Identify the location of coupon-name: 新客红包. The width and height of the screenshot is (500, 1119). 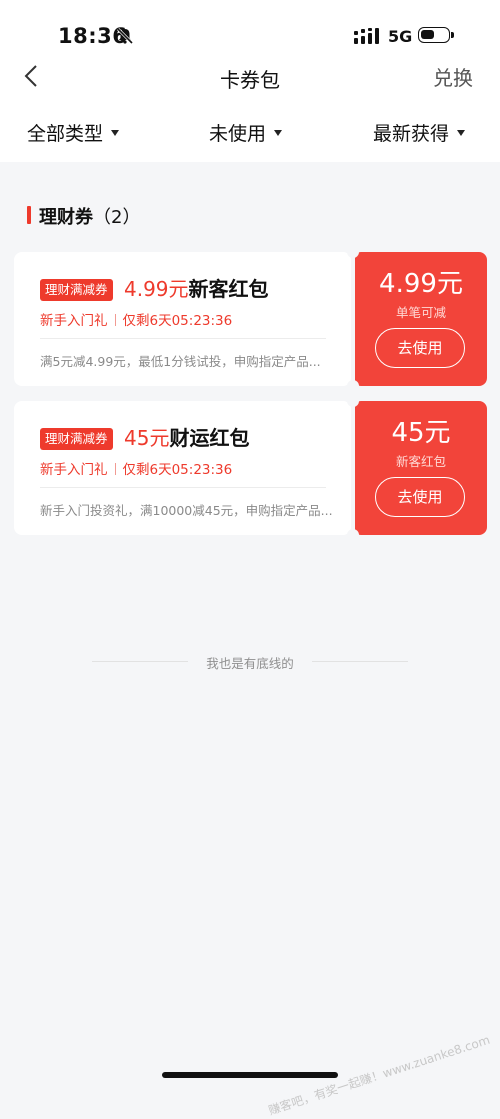
(228, 289).